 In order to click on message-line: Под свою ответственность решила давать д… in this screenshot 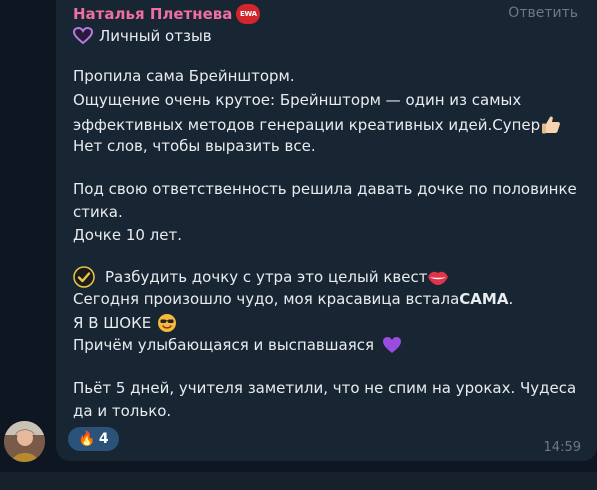, I will do `click(325, 189)`.